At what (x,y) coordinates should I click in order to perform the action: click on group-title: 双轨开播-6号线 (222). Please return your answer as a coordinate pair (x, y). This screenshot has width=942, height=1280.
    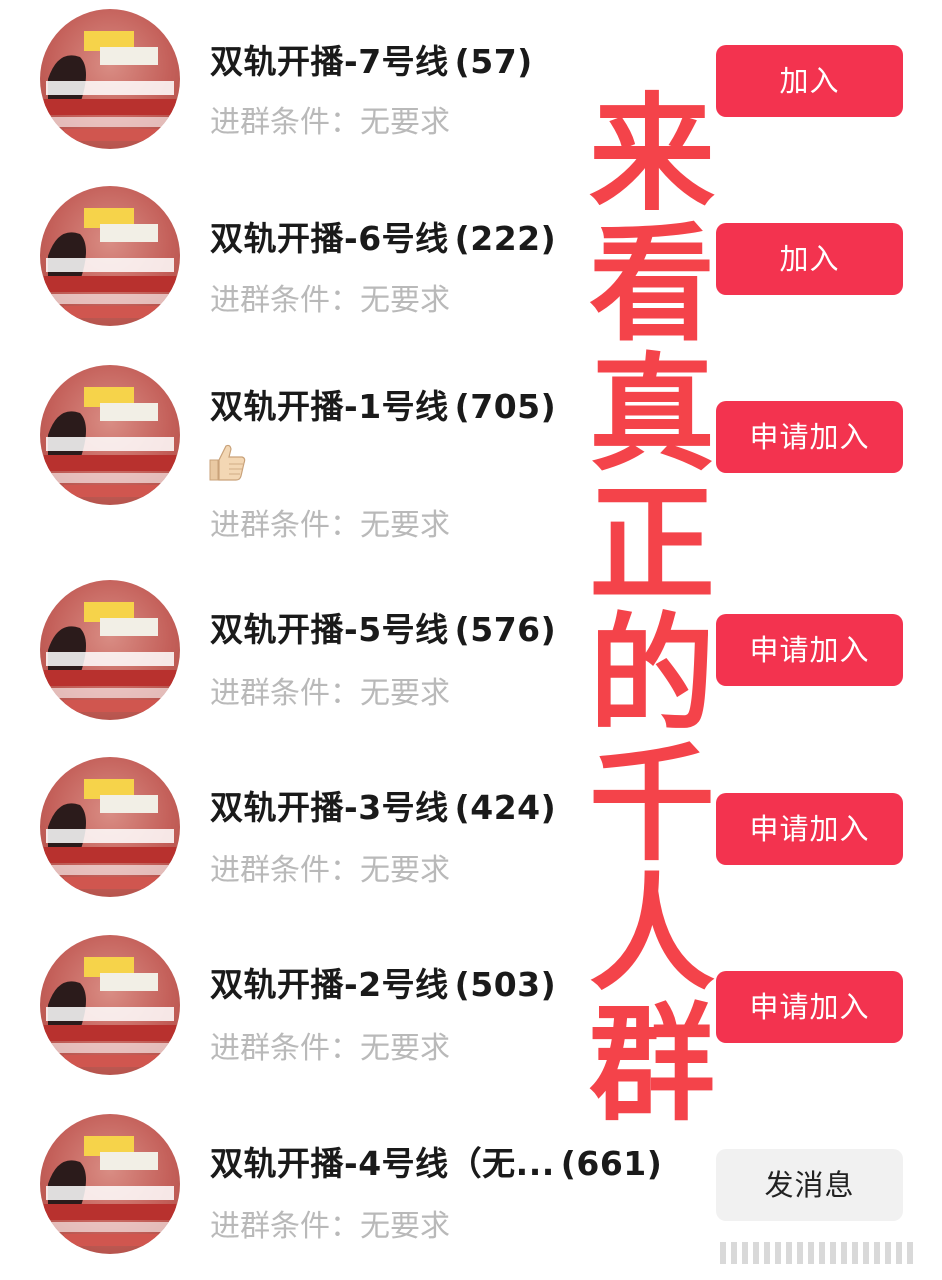
    Looking at the image, I should click on (383, 236).